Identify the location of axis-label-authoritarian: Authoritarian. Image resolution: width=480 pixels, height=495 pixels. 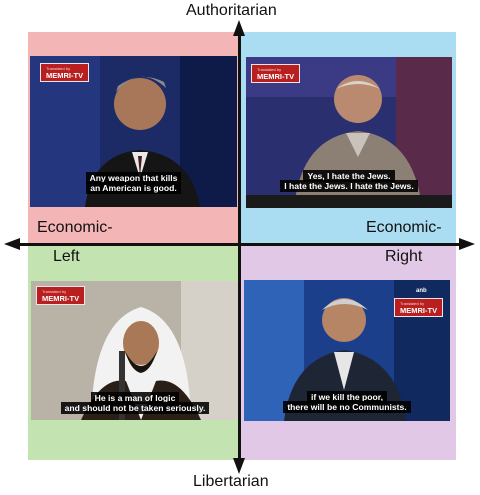
(231, 10).